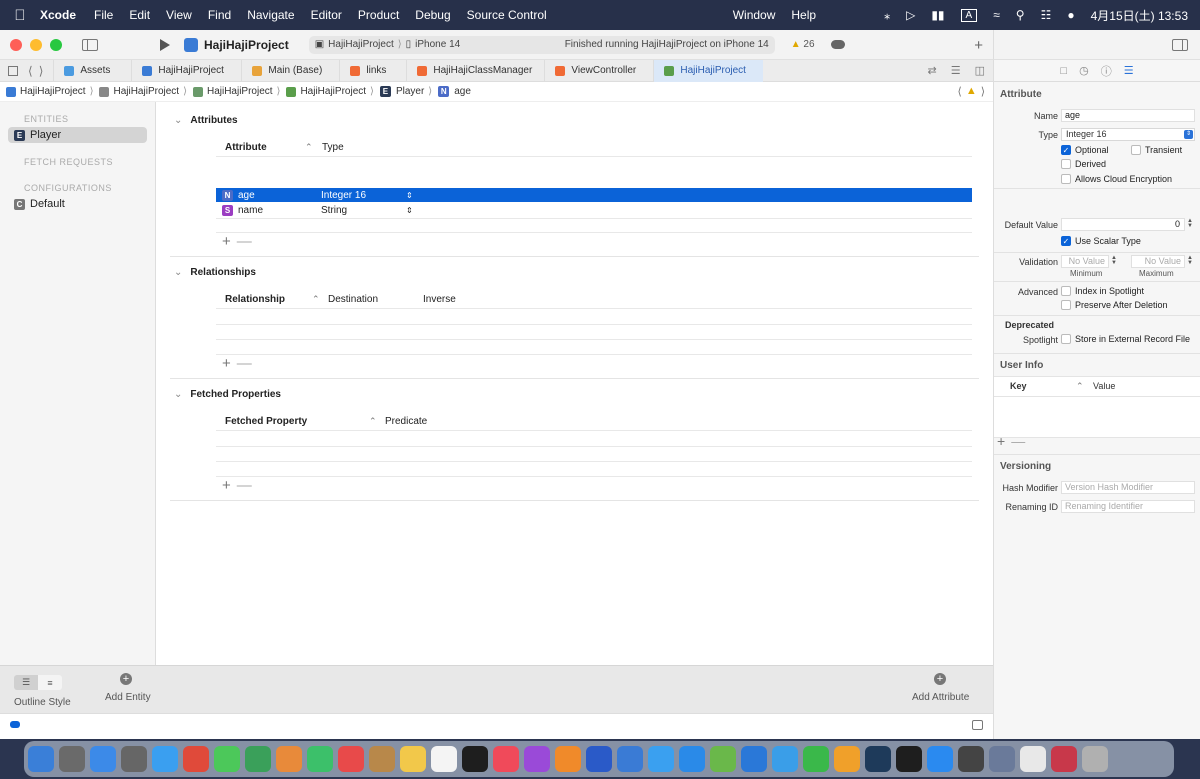  I want to click on related-items-grid-icon, so click(13, 70).